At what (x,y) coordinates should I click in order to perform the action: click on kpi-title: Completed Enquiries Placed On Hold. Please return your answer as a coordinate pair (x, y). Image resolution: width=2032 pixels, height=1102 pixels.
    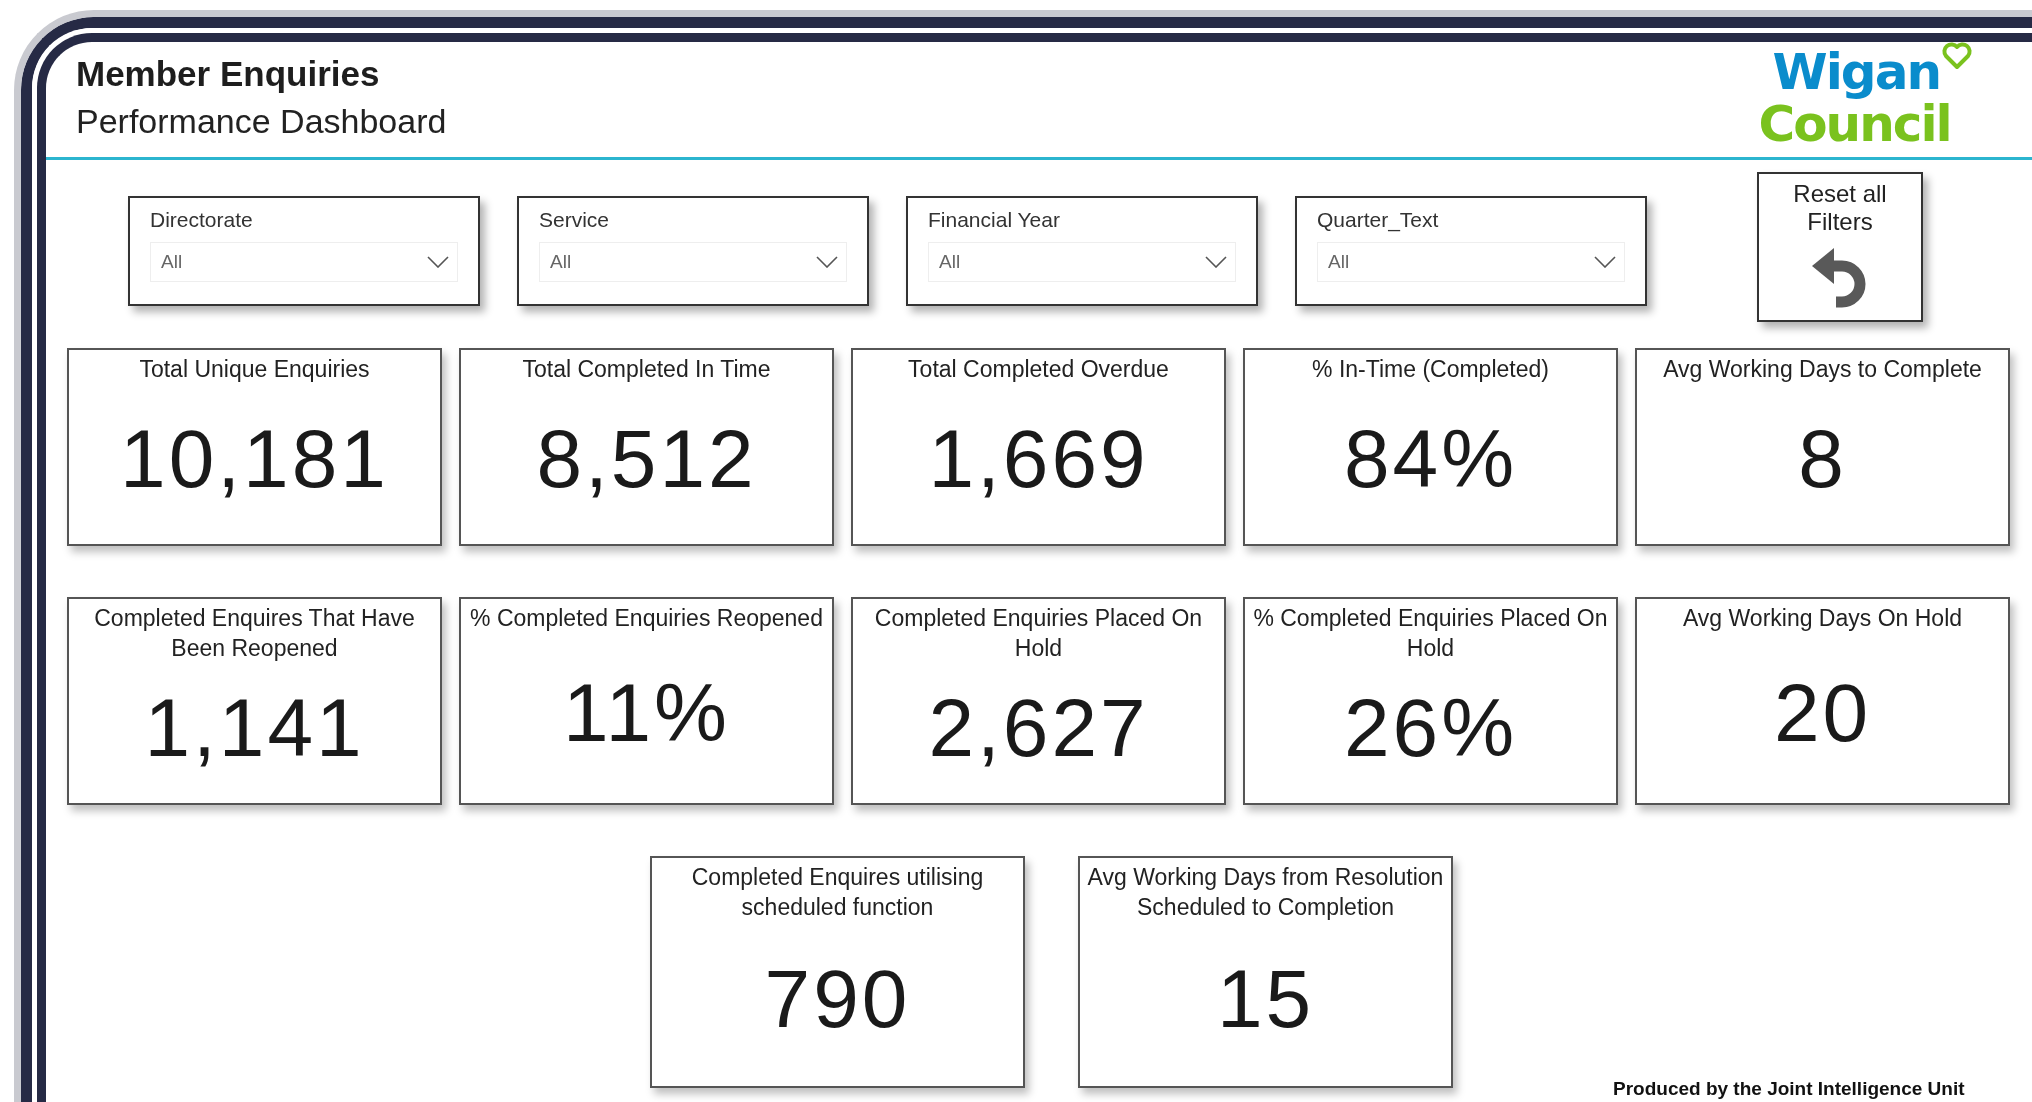
    Looking at the image, I should click on (1038, 633).